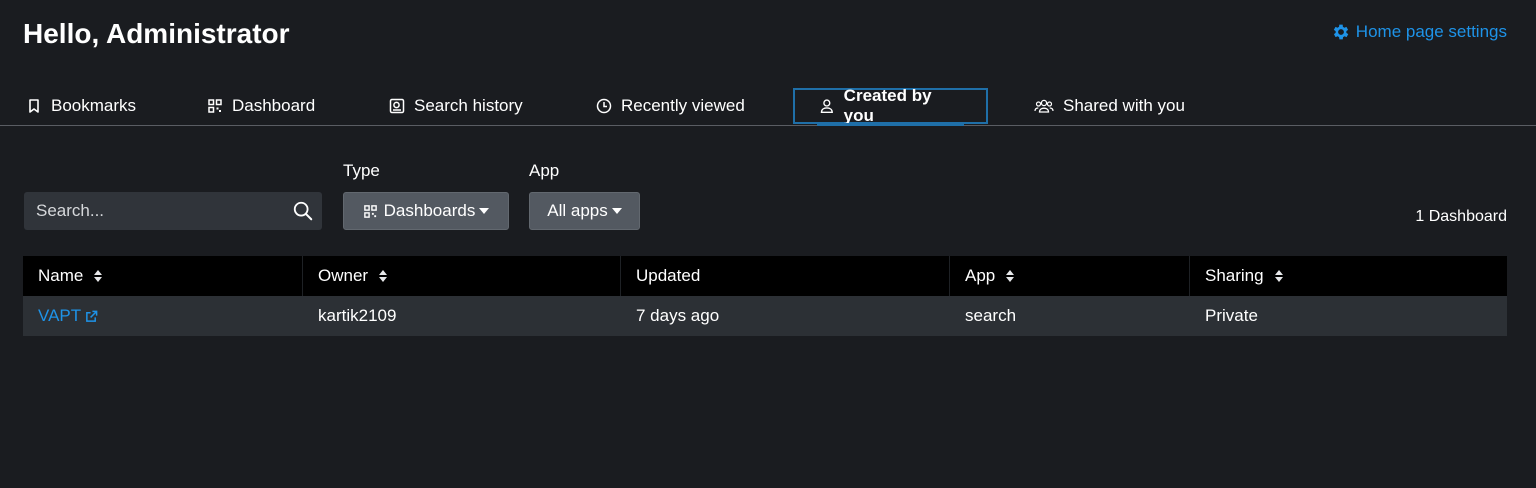  What do you see at coordinates (826, 106) in the screenshot?
I see `user-icon` at bounding box center [826, 106].